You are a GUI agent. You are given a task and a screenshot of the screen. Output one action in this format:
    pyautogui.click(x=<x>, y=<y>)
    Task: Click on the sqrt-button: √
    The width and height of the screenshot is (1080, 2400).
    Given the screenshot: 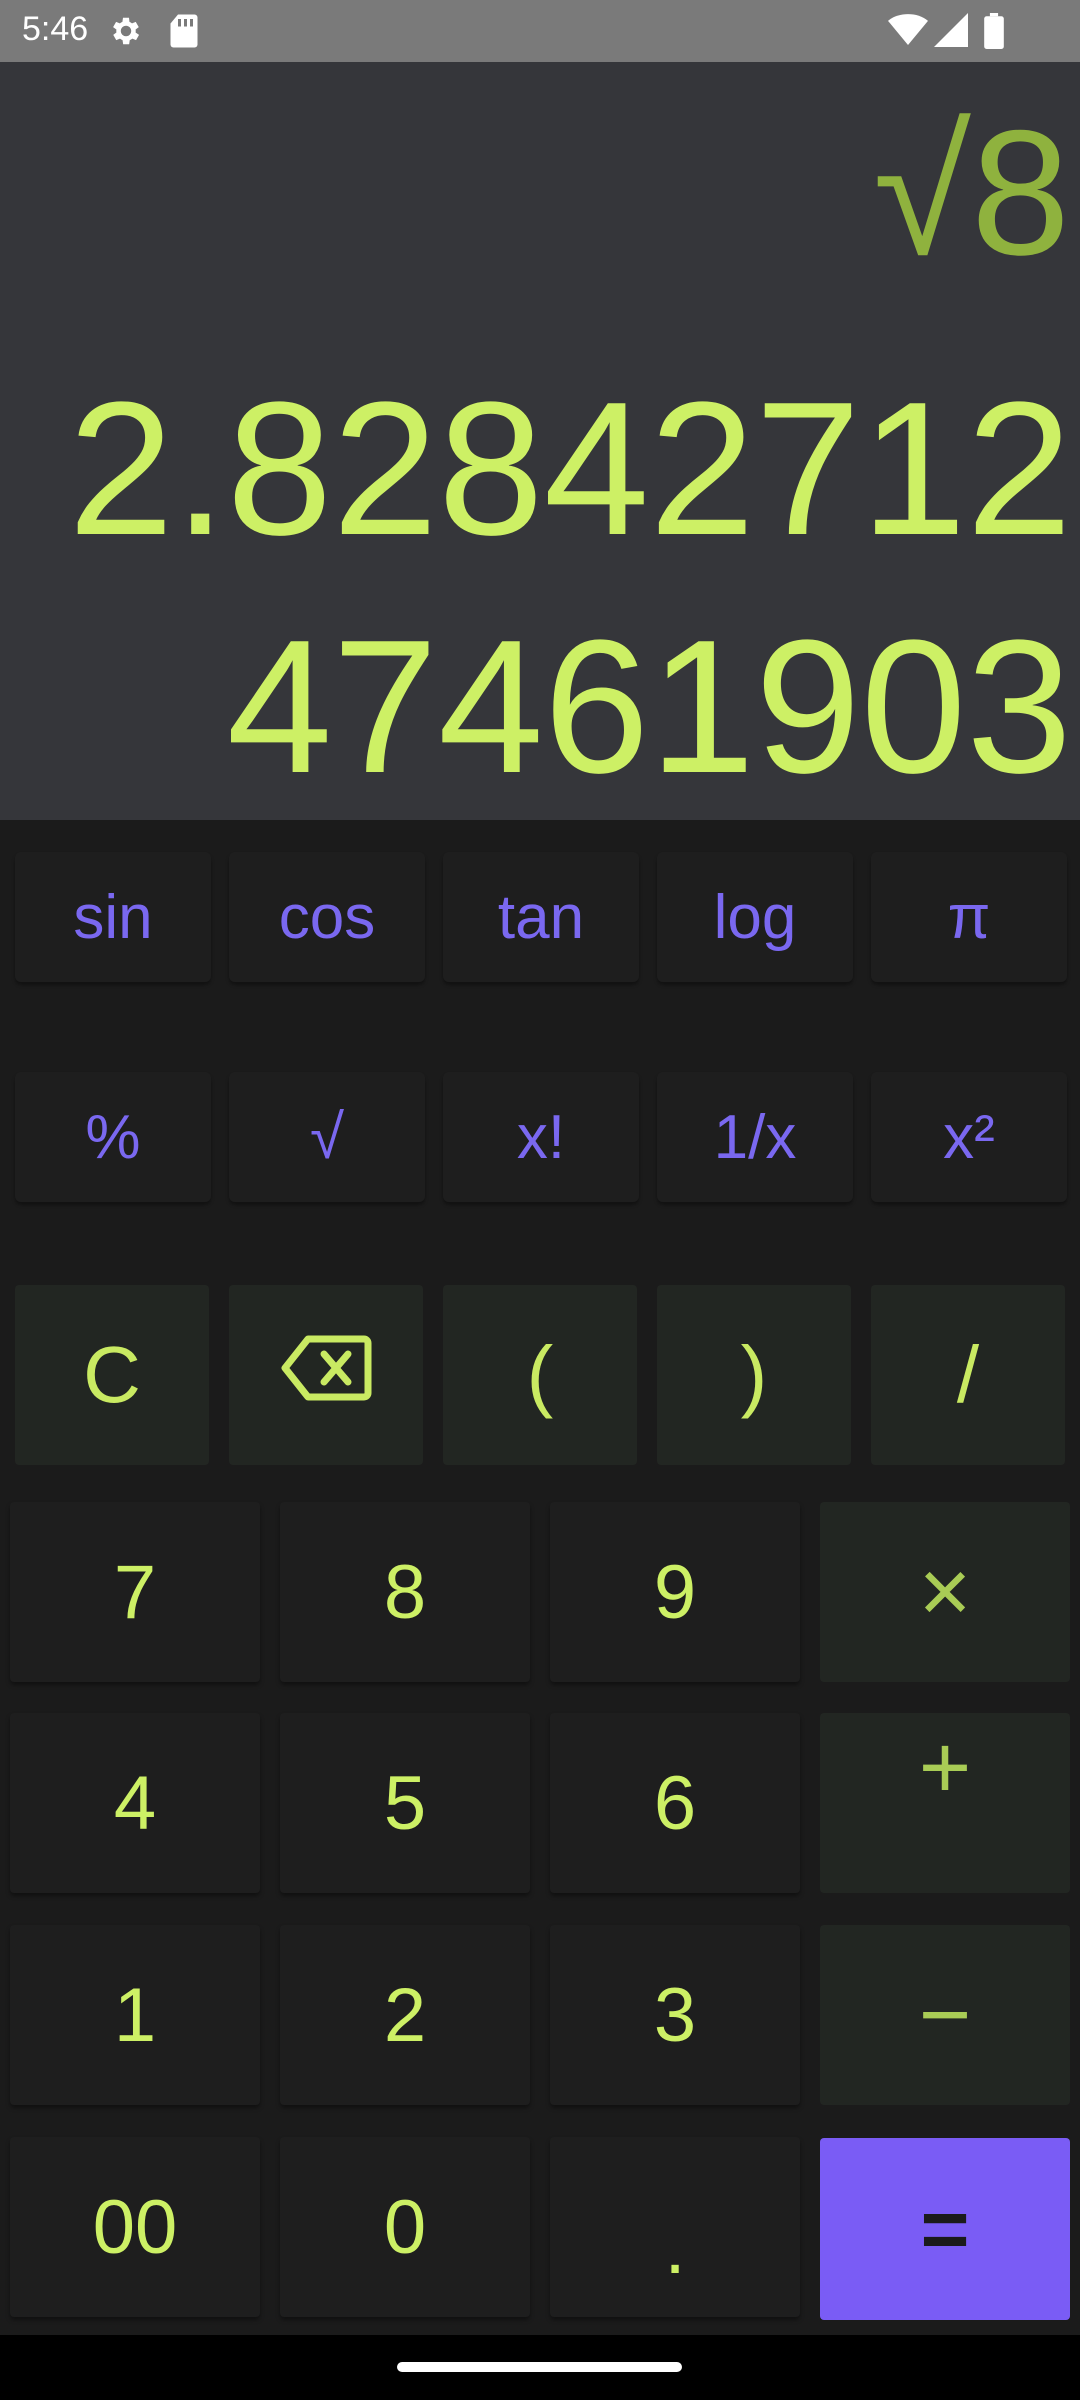 What is the action you would take?
    pyautogui.click(x=327, y=1137)
    